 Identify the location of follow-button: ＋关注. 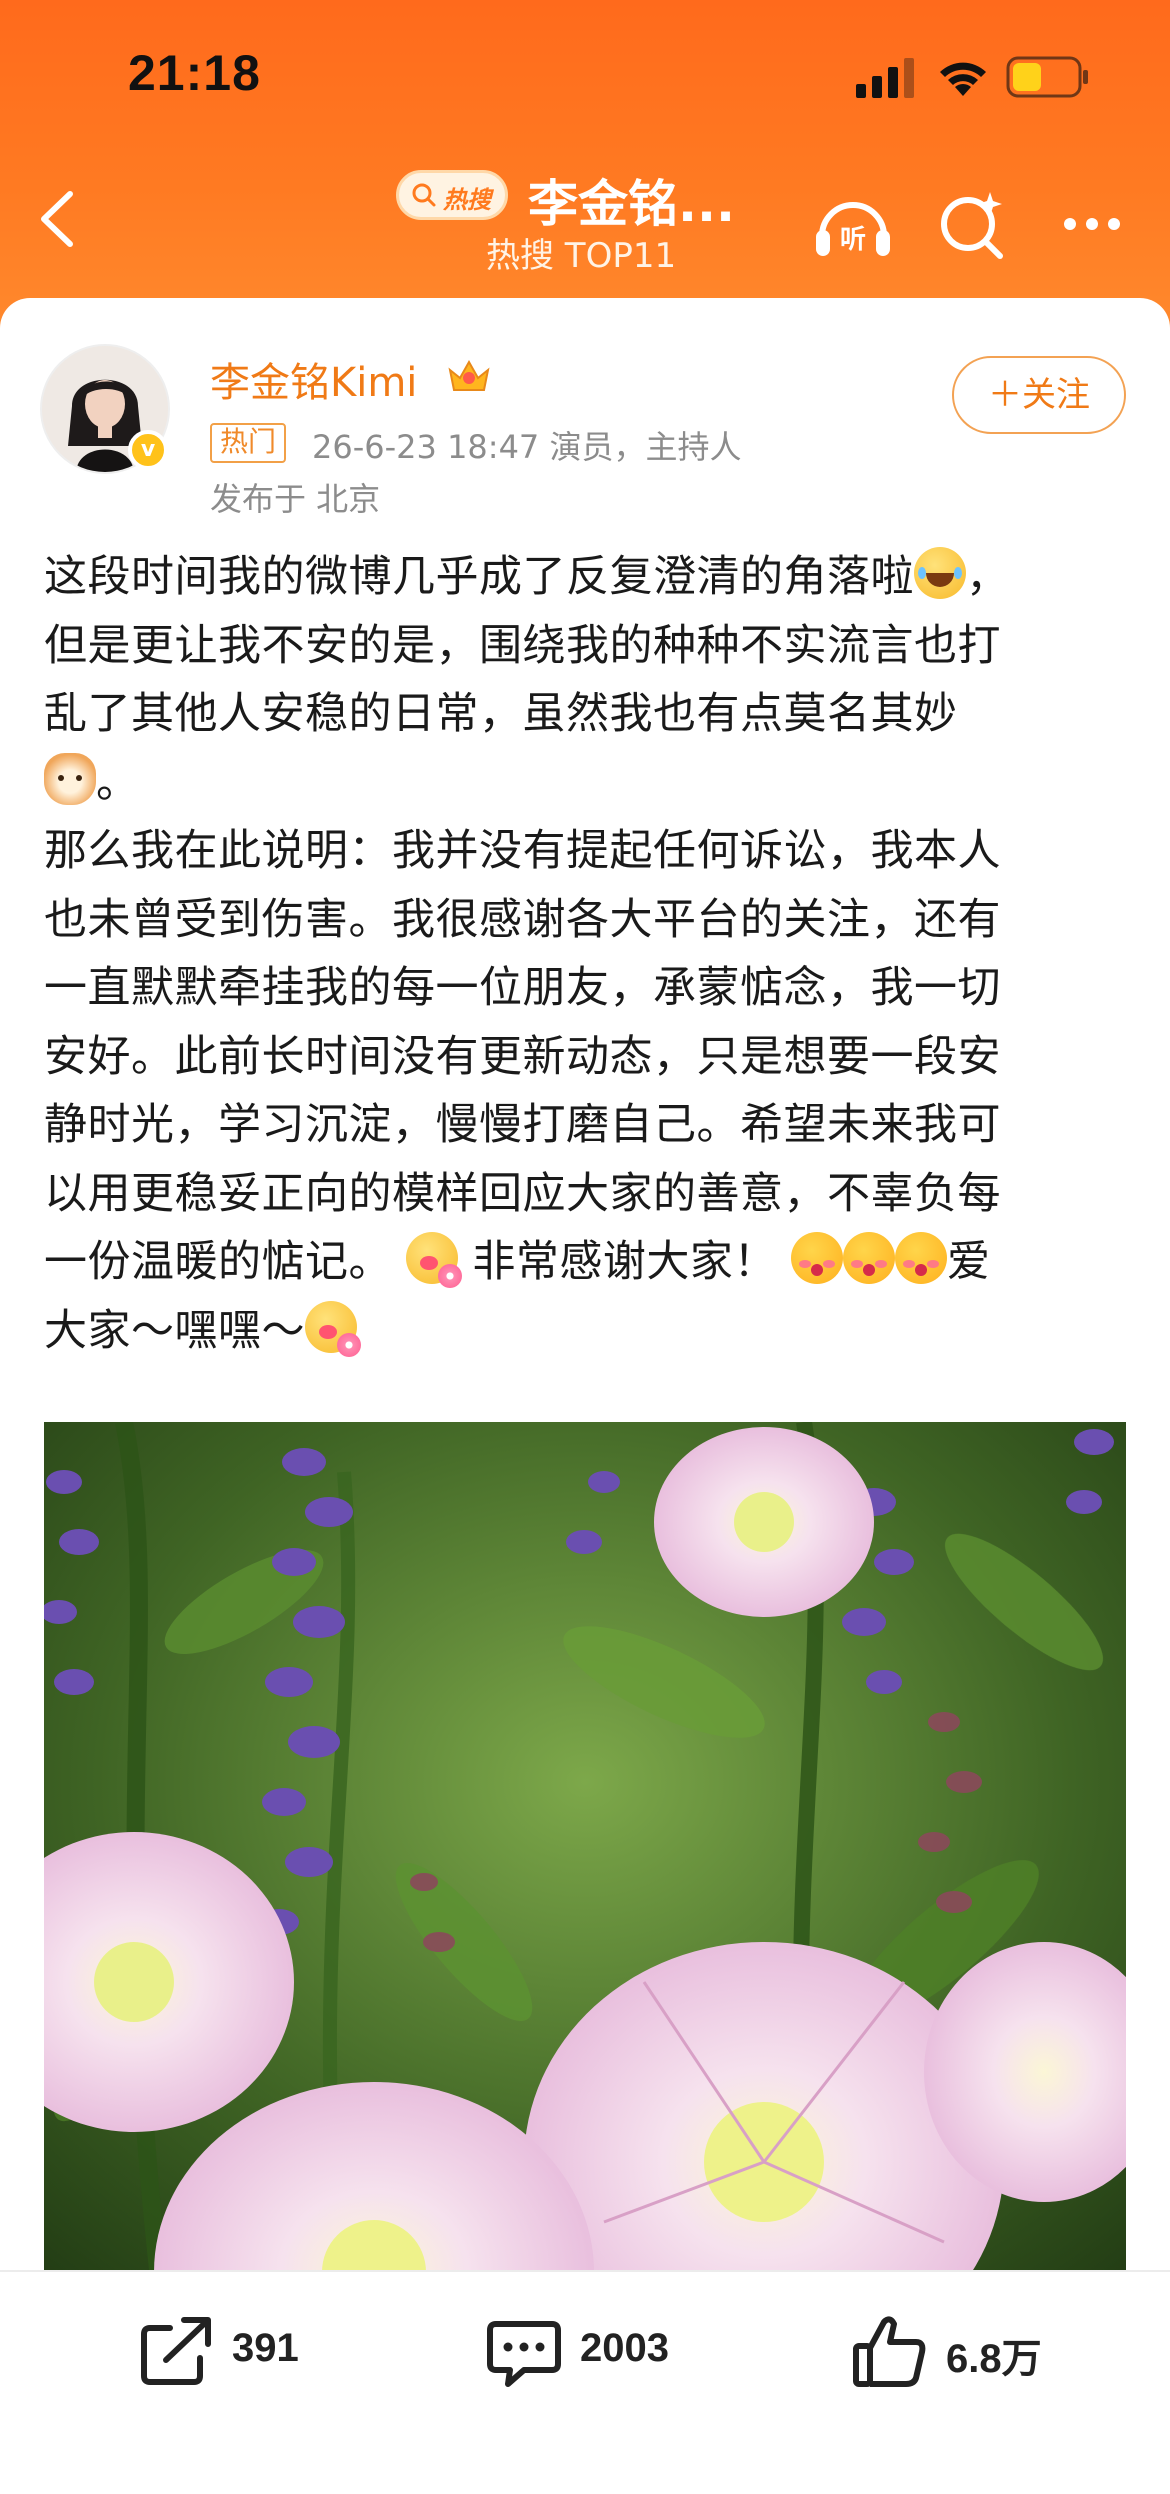
(1039, 395).